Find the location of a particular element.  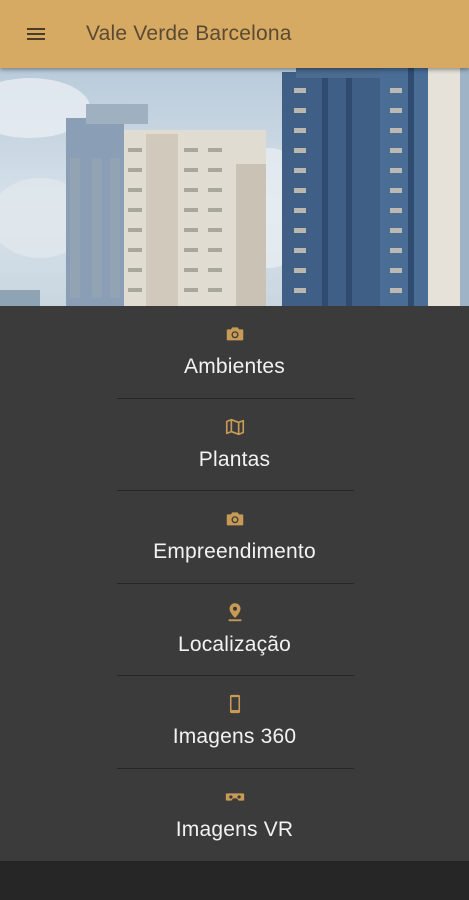

menu-item-label: Empreendimento is located at coordinates (234, 551).